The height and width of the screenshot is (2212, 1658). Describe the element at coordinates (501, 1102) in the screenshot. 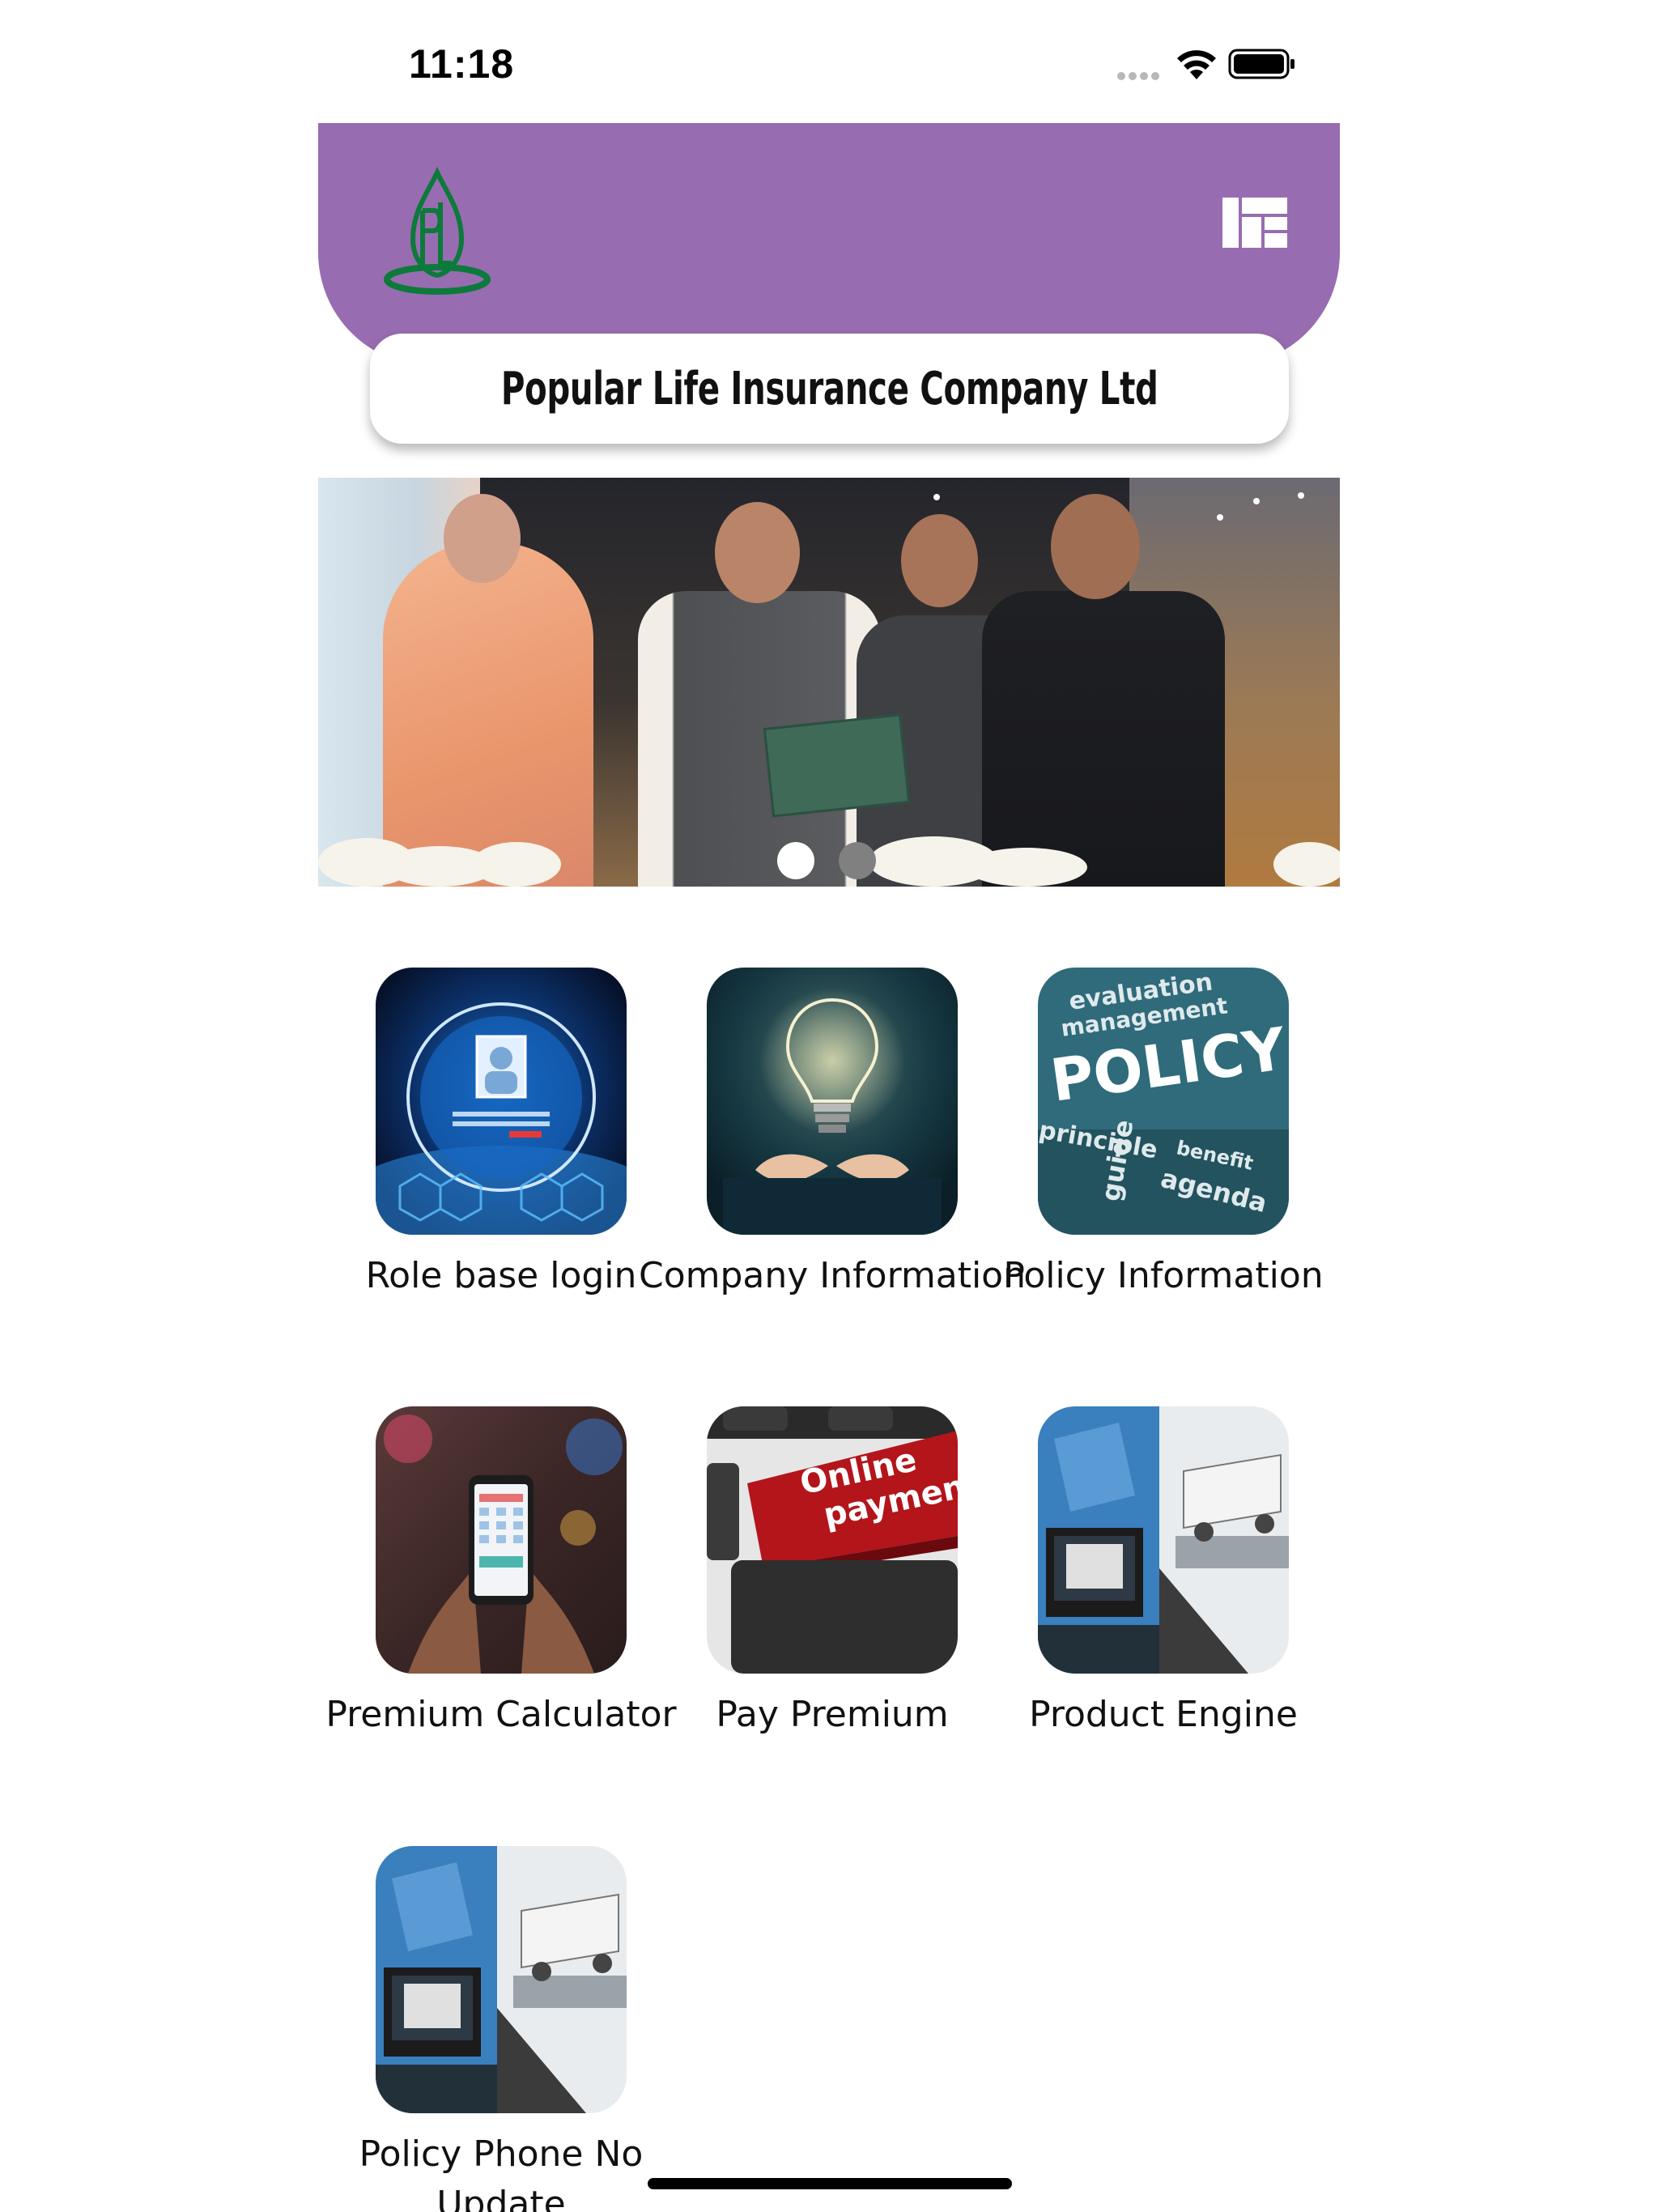

I see `login-profile-icon` at that location.